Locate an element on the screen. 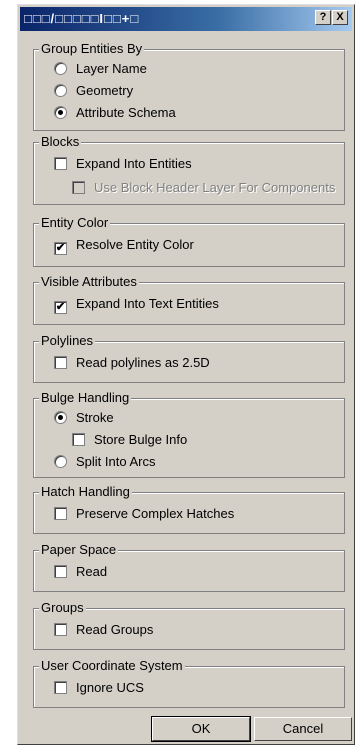  ok-button: OK is located at coordinates (201, 729).